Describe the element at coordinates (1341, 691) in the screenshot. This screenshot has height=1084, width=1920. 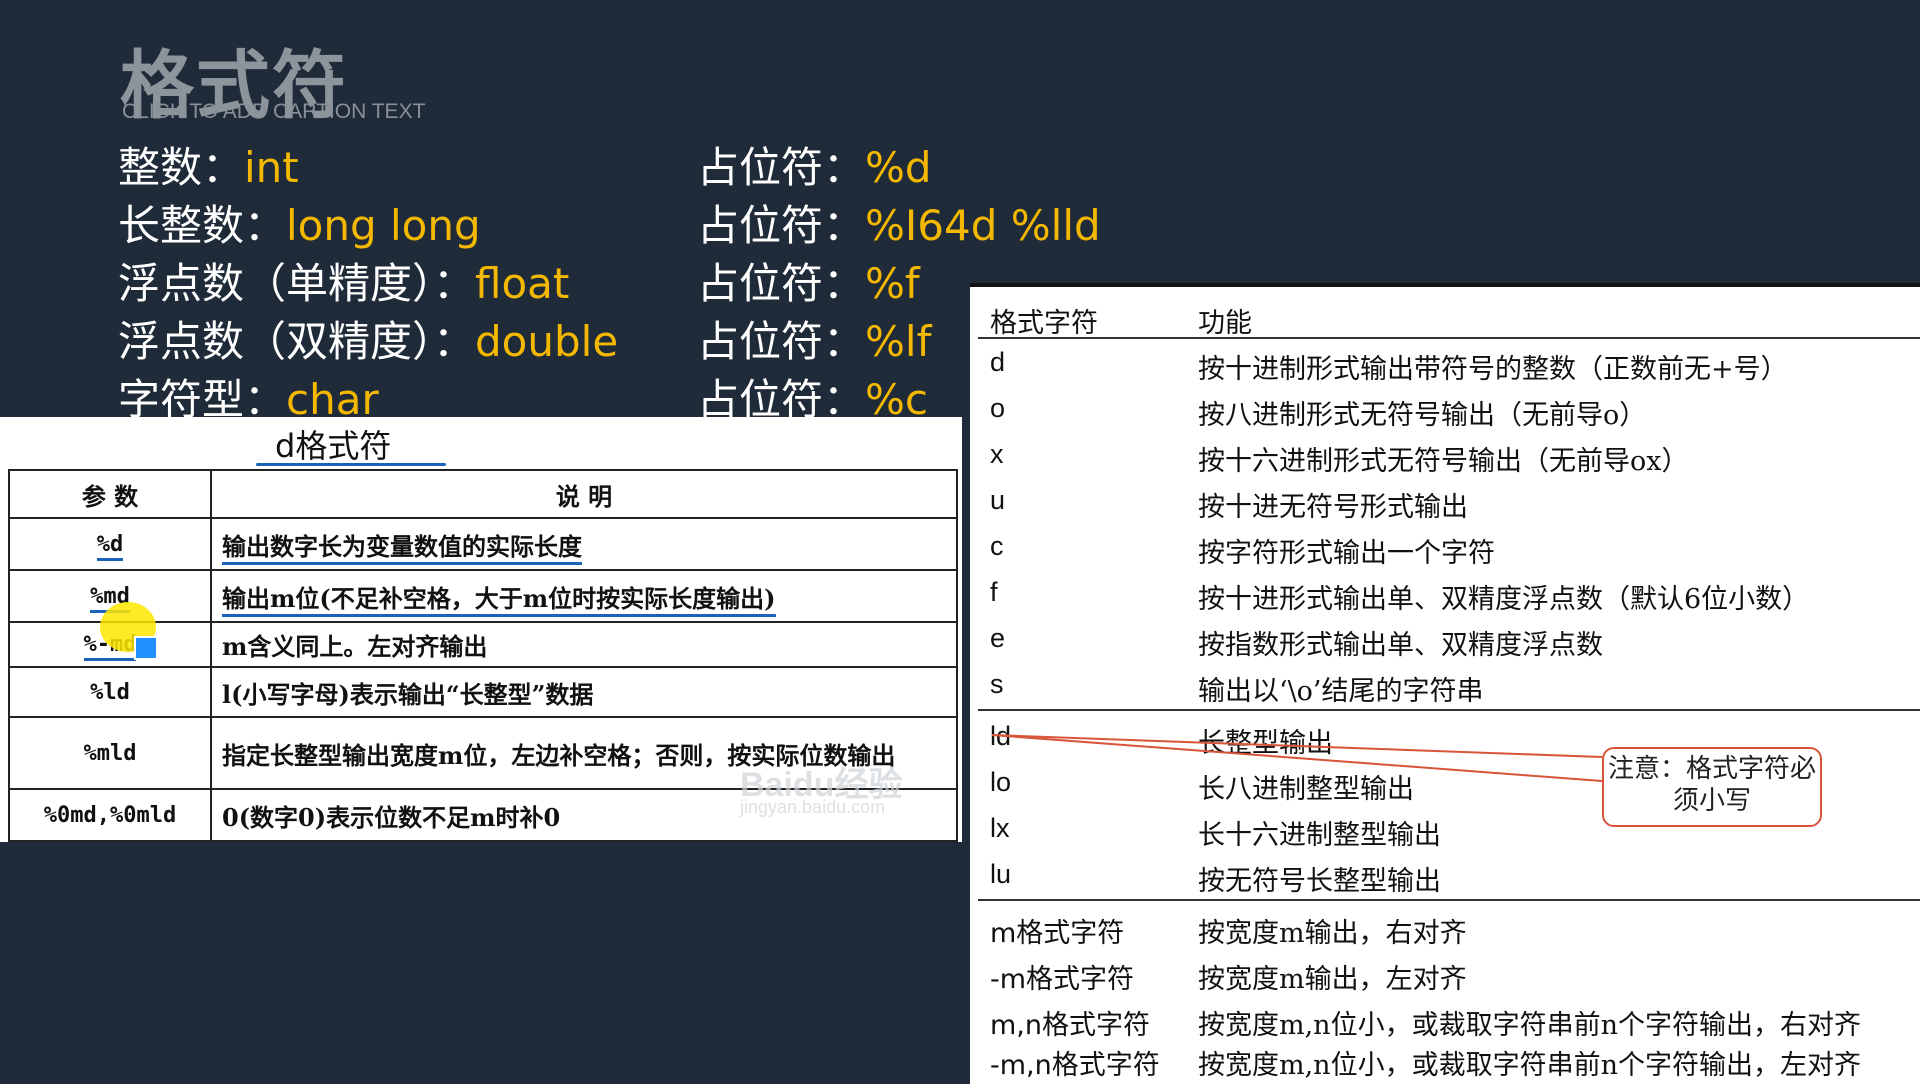
I see `format-func: 输出以‘\o’结尾的字符串` at that location.